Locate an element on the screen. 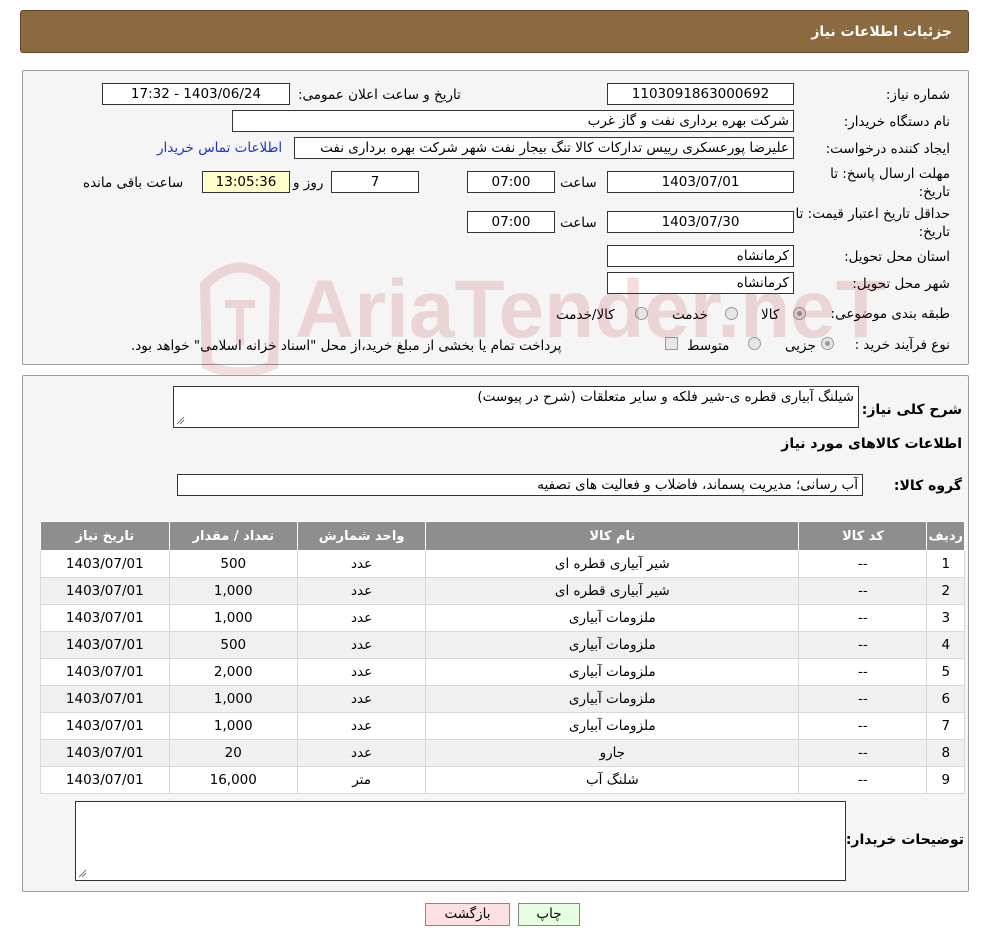 The width and height of the screenshot is (985, 948). price-validity-time-field: 07:00 is located at coordinates (511, 222).